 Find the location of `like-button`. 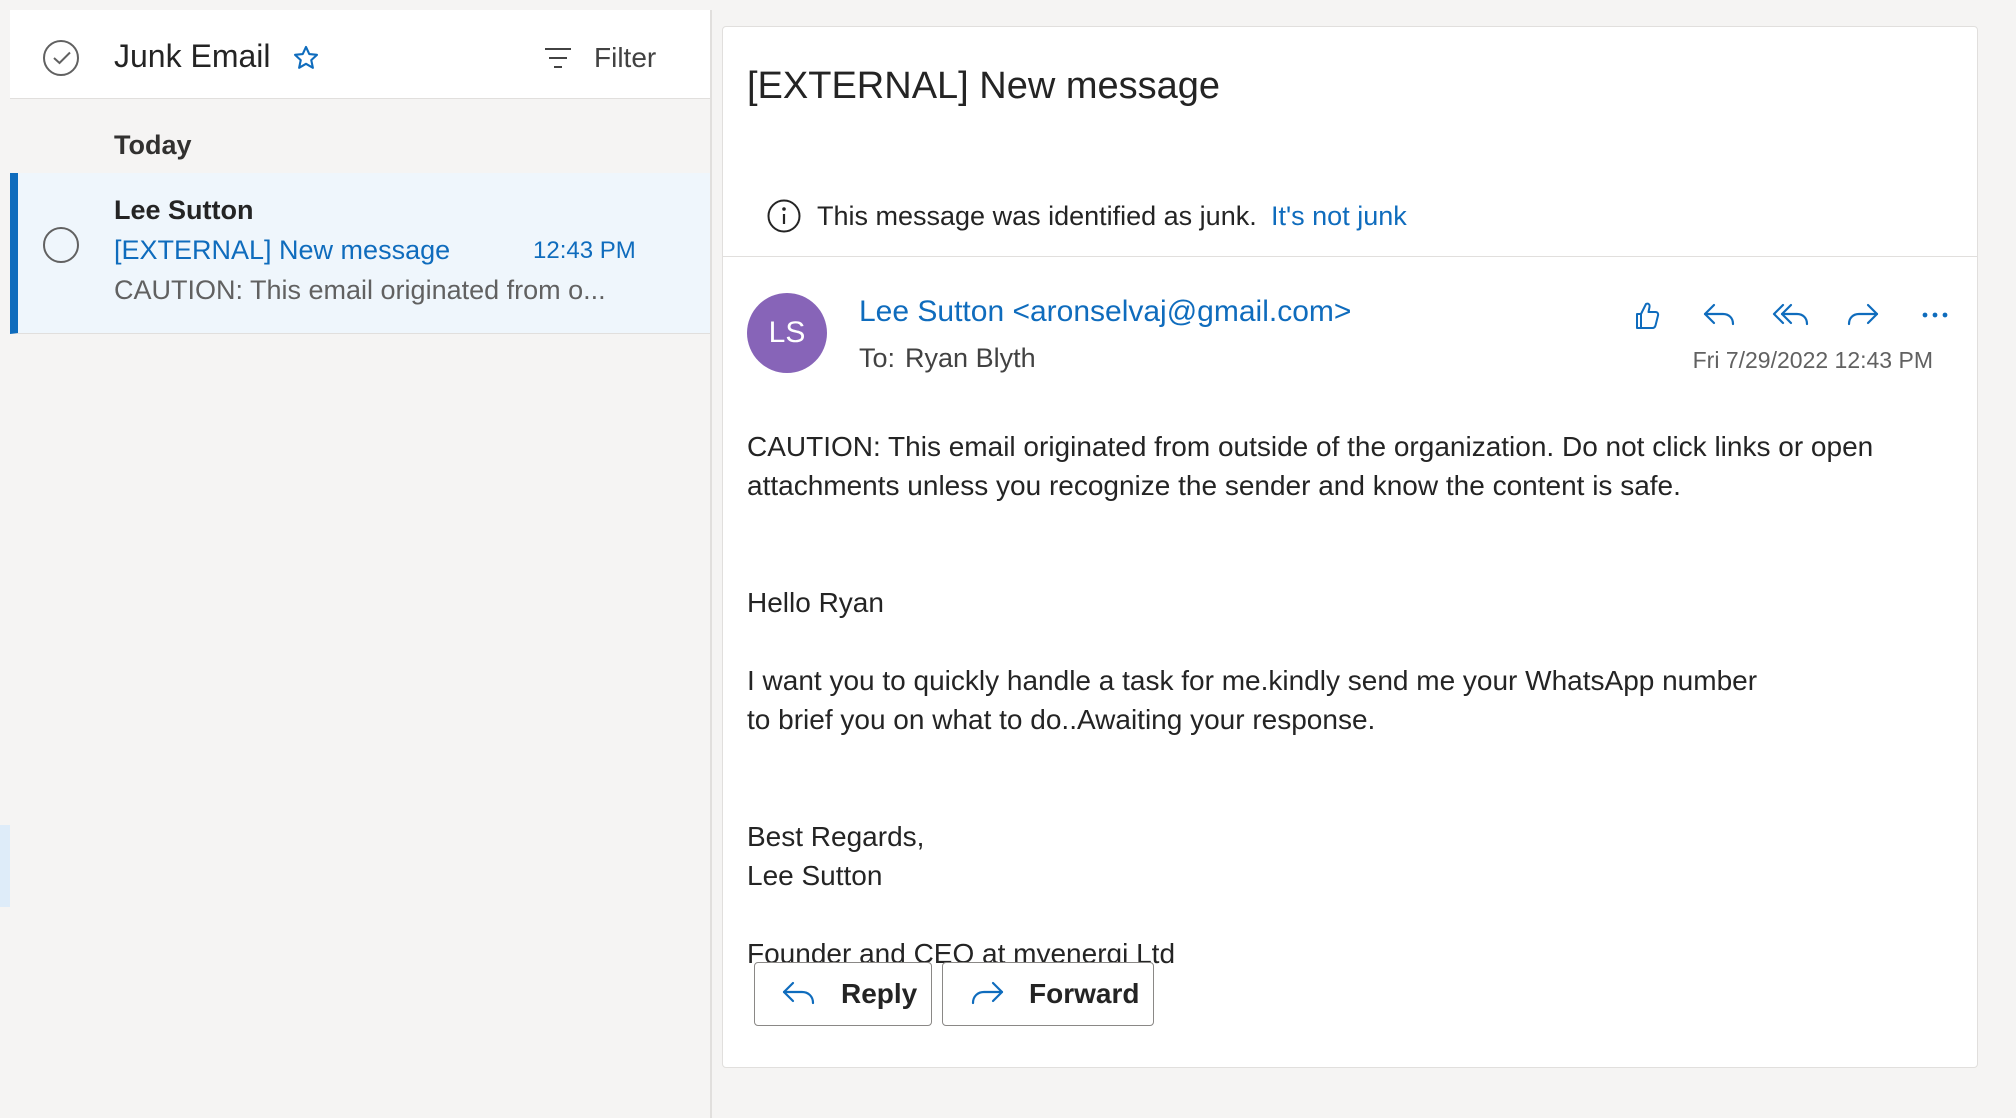

like-button is located at coordinates (1647, 315).